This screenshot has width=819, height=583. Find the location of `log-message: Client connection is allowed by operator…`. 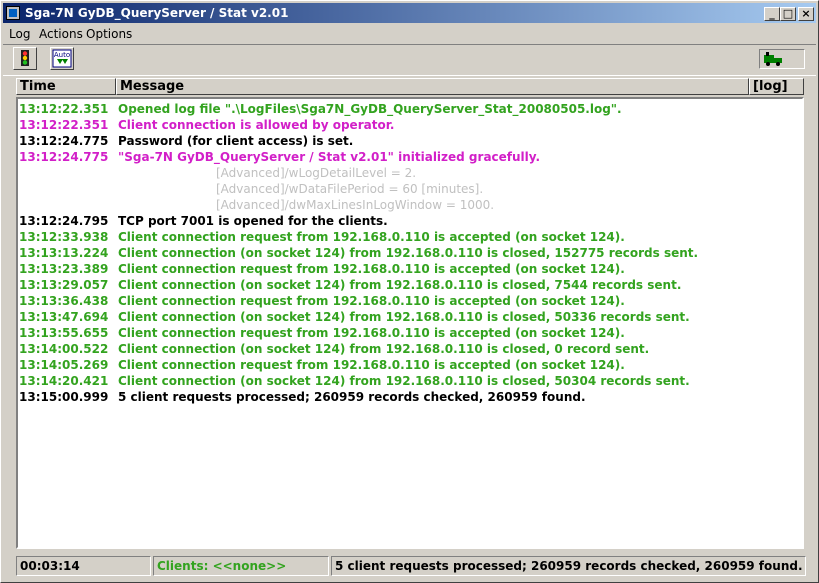

log-message: Client connection is allowed by operator… is located at coordinates (256, 125).